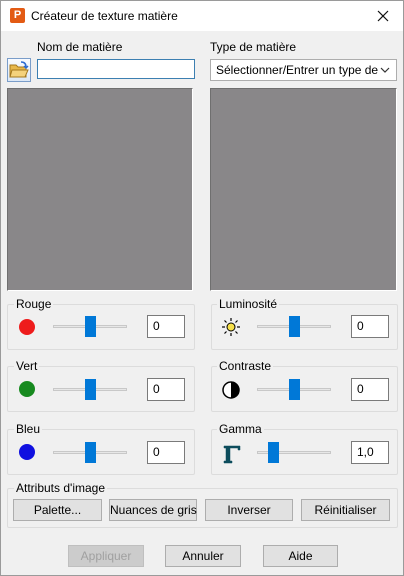 Image resolution: width=404 pixels, height=576 pixels. What do you see at coordinates (27, 389) in the screenshot?
I see `green-color-icon` at bounding box center [27, 389].